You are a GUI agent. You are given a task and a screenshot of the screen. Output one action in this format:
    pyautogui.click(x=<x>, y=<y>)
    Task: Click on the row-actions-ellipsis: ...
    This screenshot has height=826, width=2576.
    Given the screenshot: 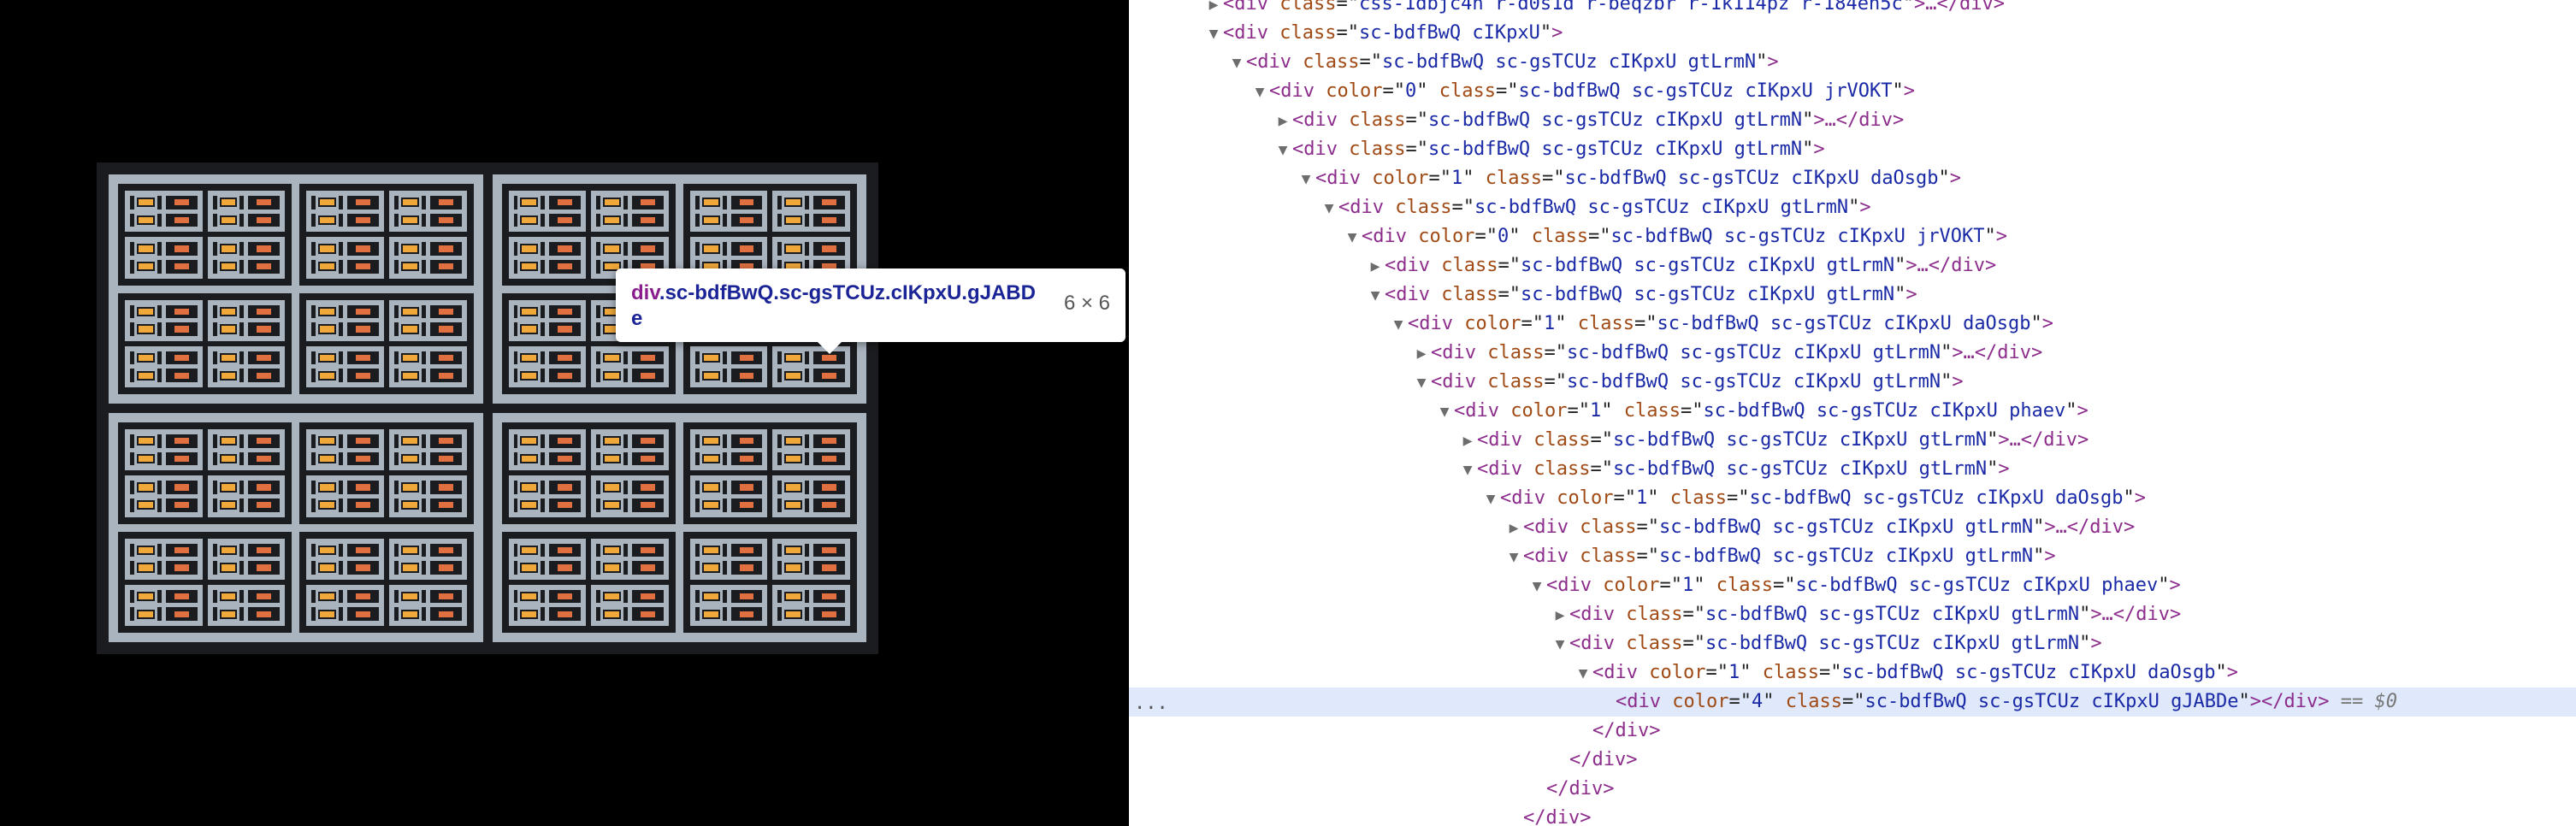 What is the action you would take?
    pyautogui.click(x=1151, y=703)
    